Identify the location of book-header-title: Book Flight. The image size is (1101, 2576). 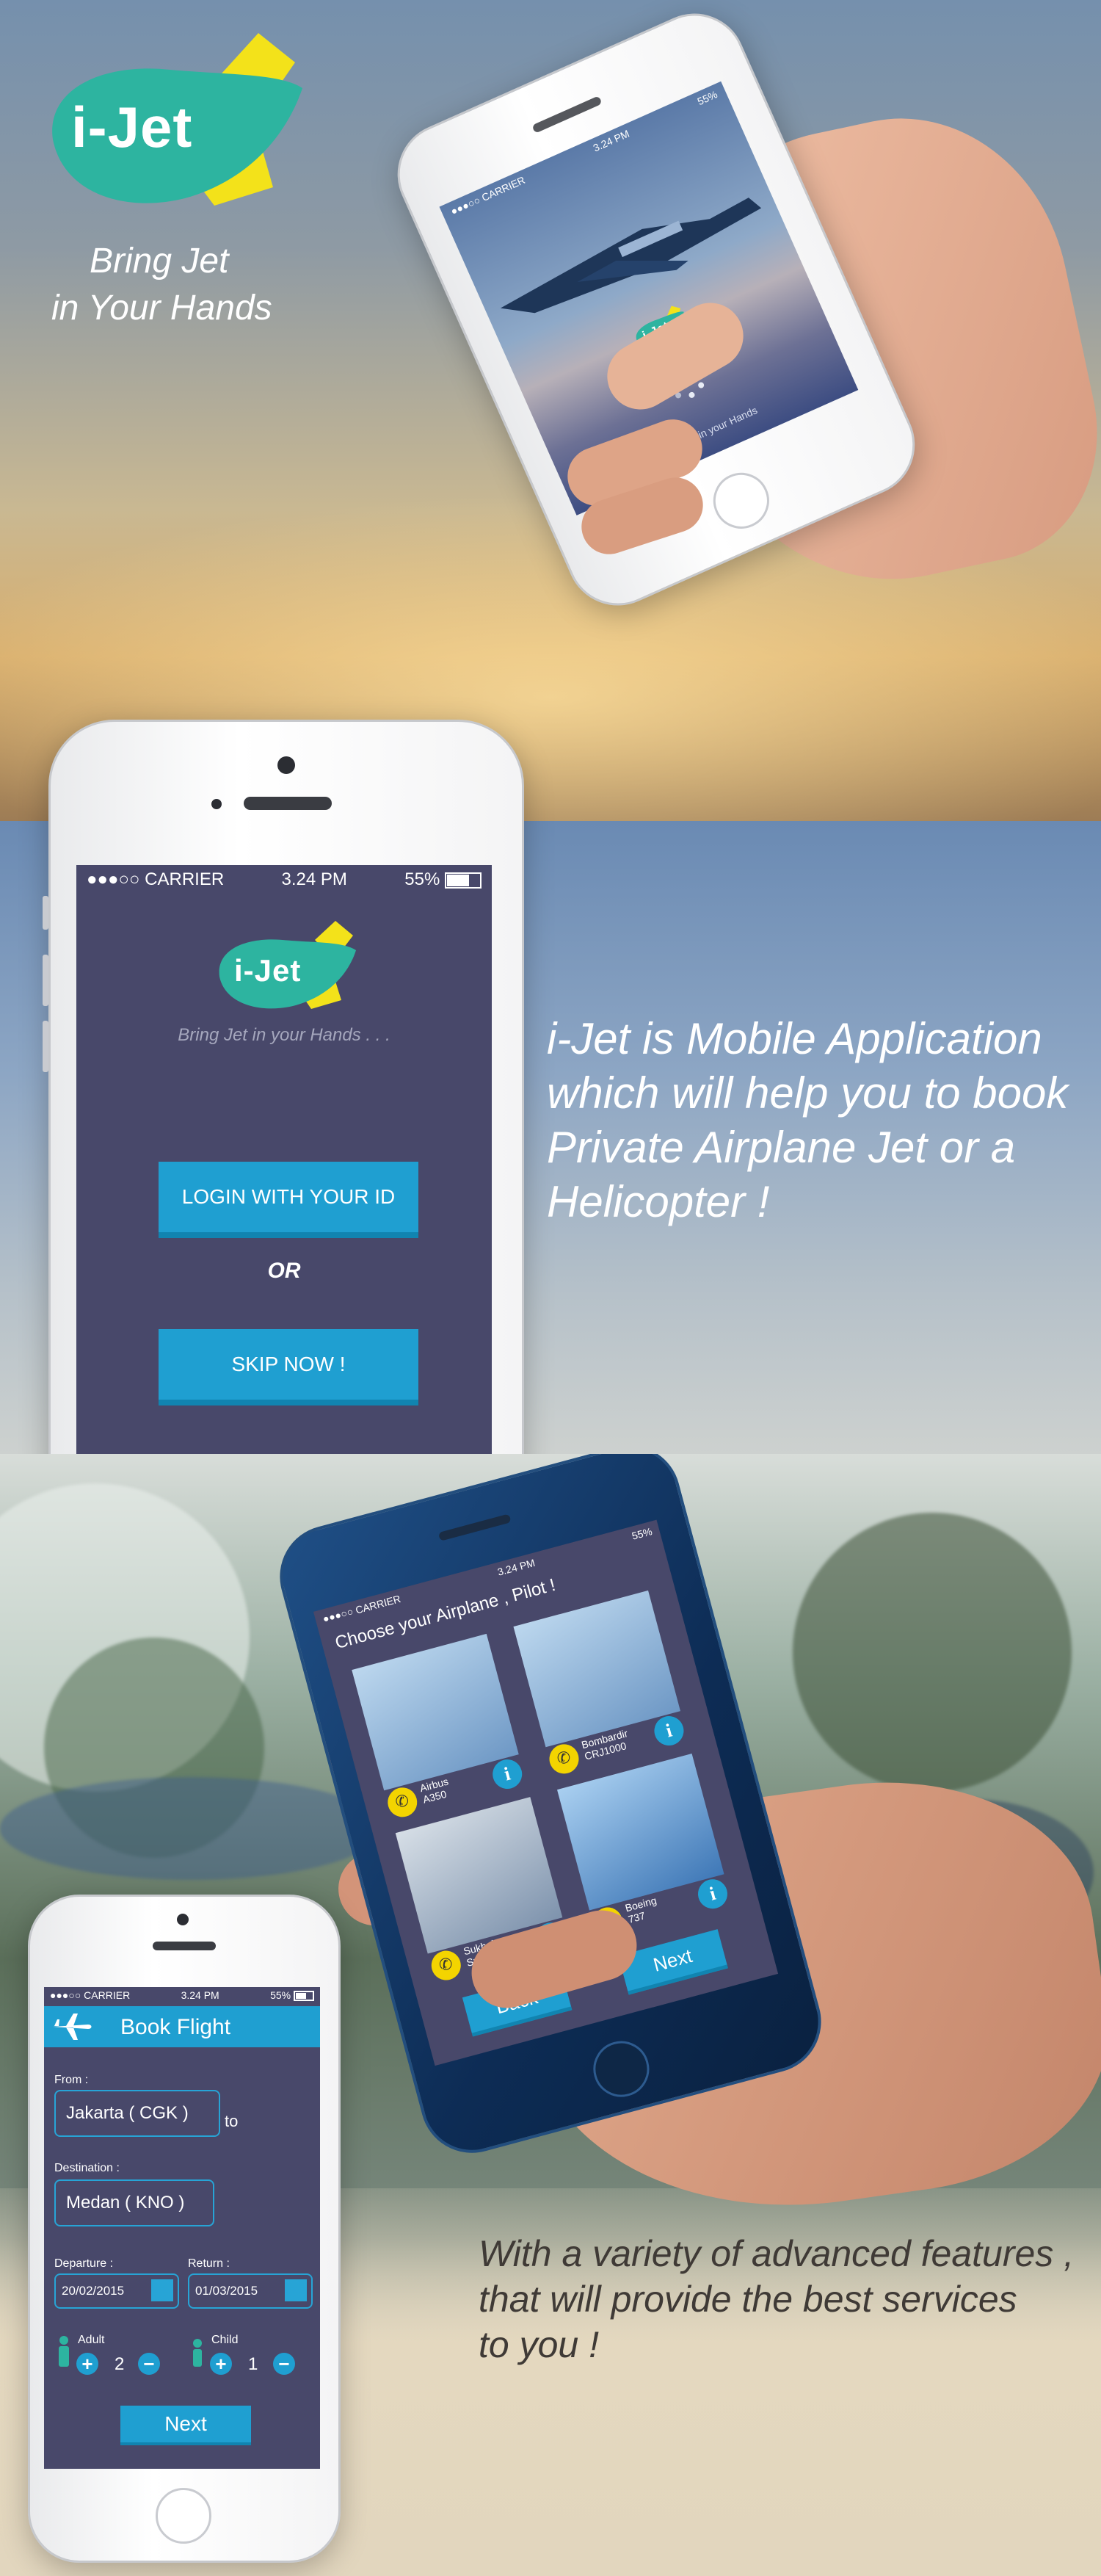
(175, 2027).